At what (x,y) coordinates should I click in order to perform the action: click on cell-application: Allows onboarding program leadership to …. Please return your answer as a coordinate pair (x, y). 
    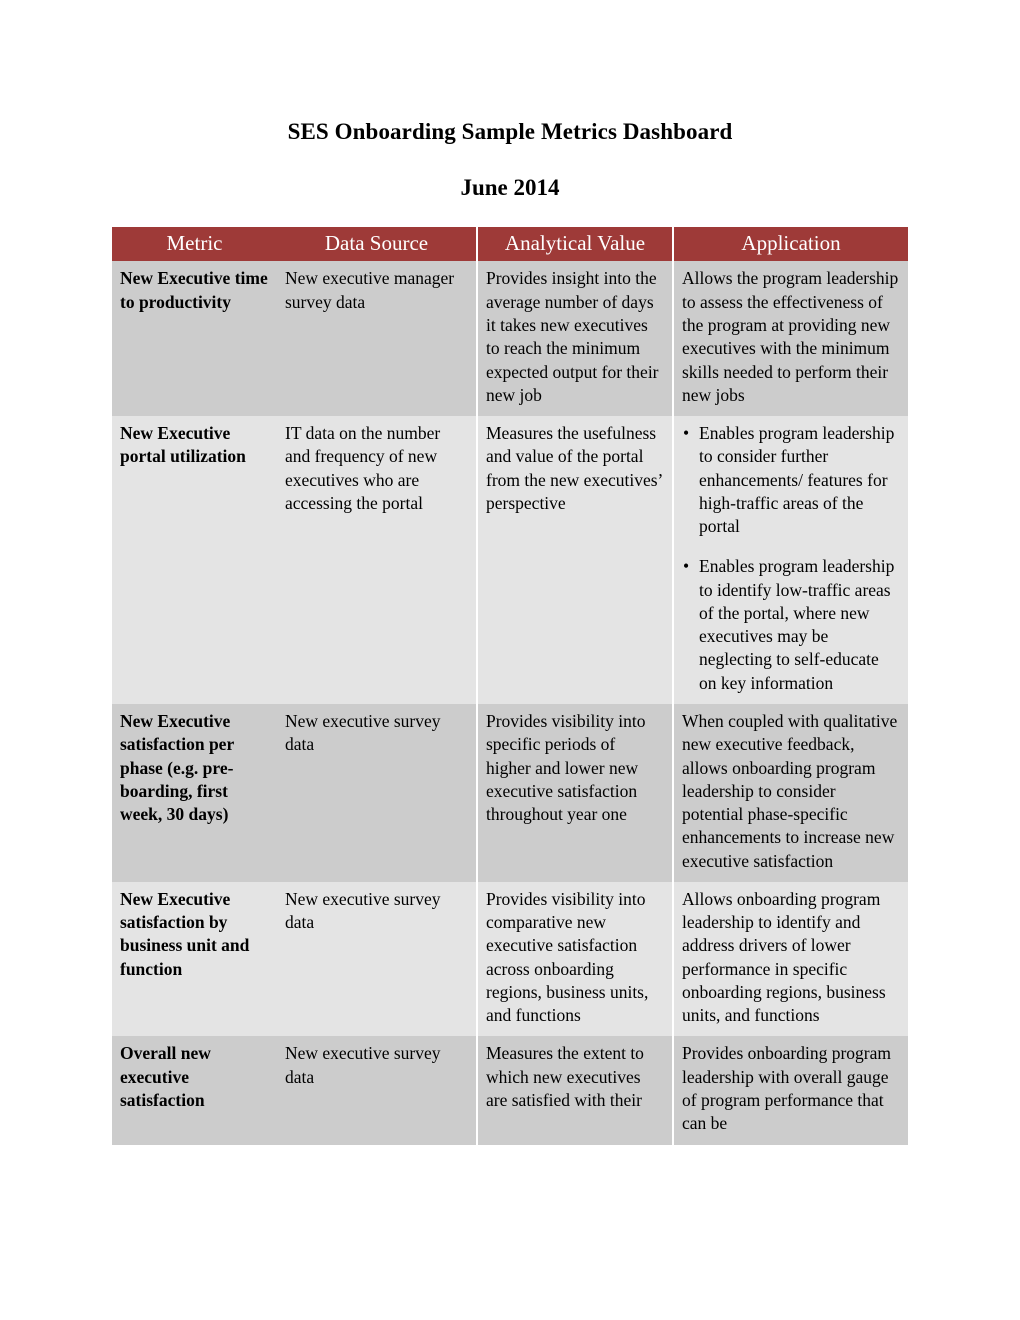
    Looking at the image, I should click on (790, 959).